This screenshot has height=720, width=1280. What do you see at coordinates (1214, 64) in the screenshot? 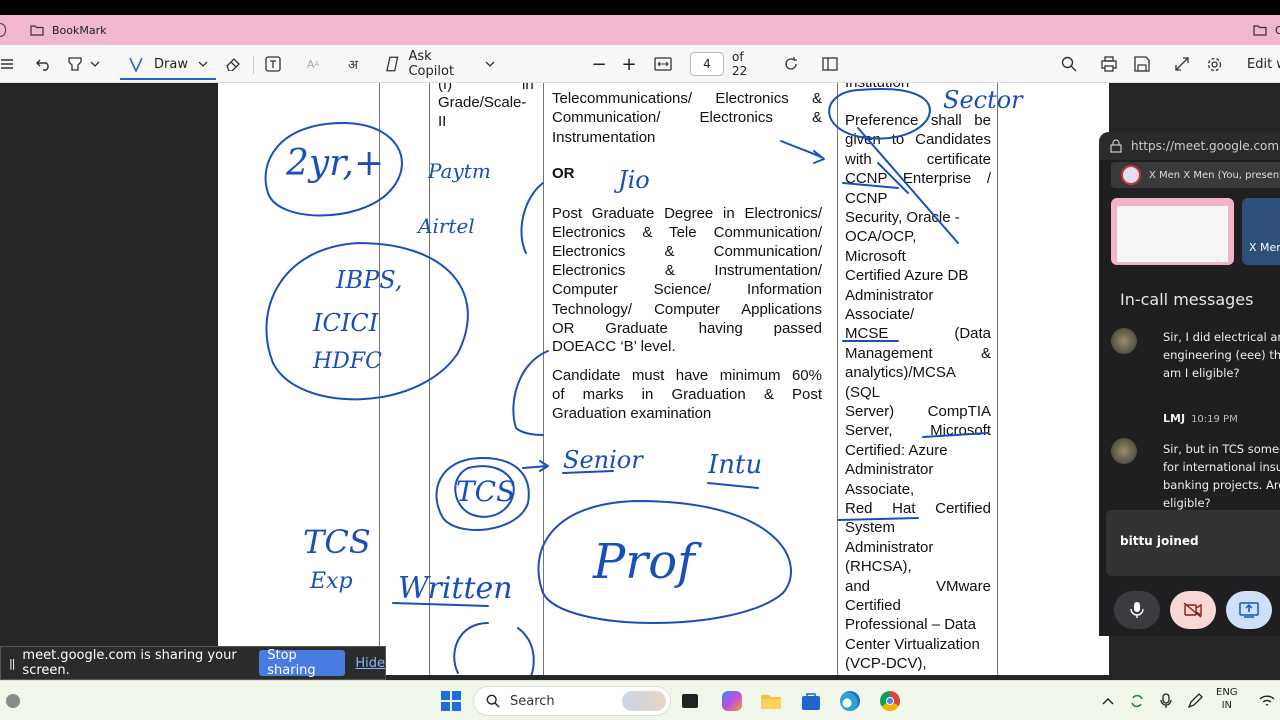
I see `gear-icon` at bounding box center [1214, 64].